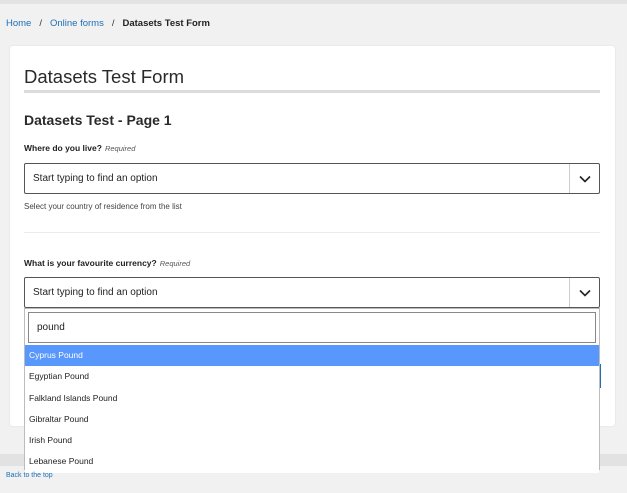 This screenshot has width=627, height=493. I want to click on dropdown-option: Gibraltar Pound, so click(312, 419).